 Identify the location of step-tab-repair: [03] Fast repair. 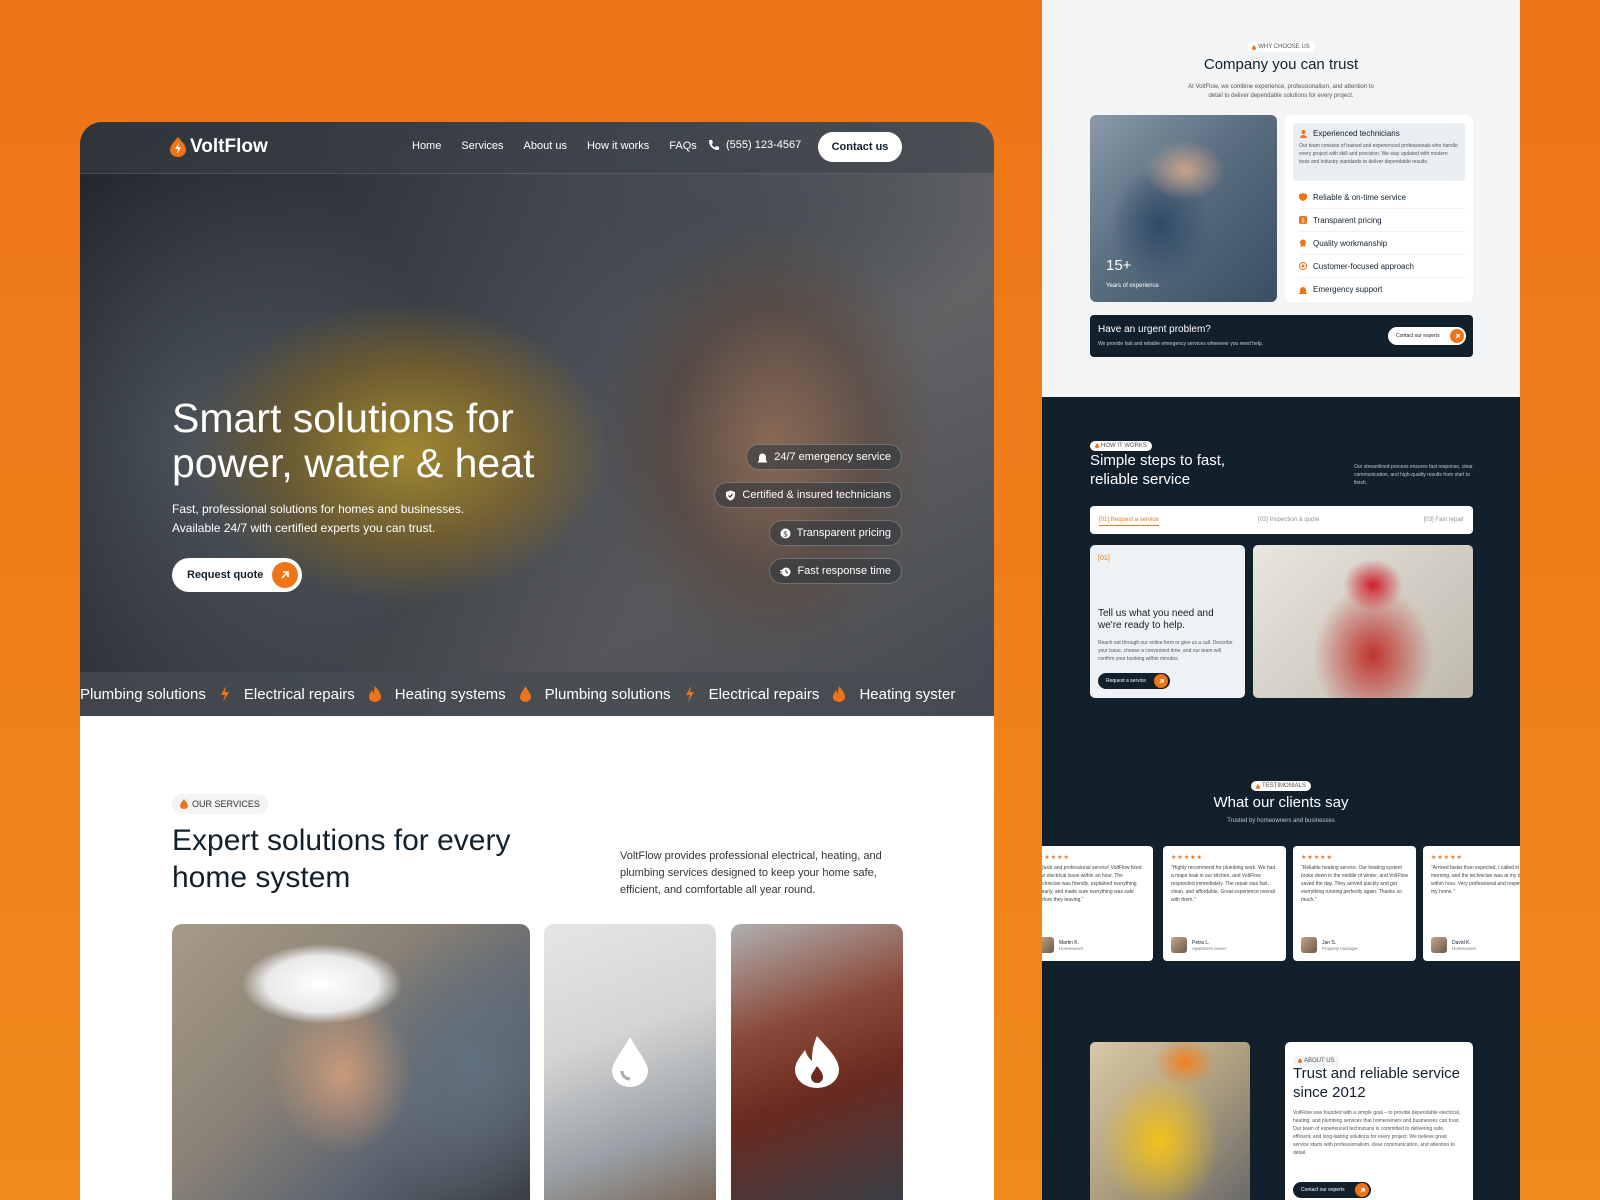
(1444, 520).